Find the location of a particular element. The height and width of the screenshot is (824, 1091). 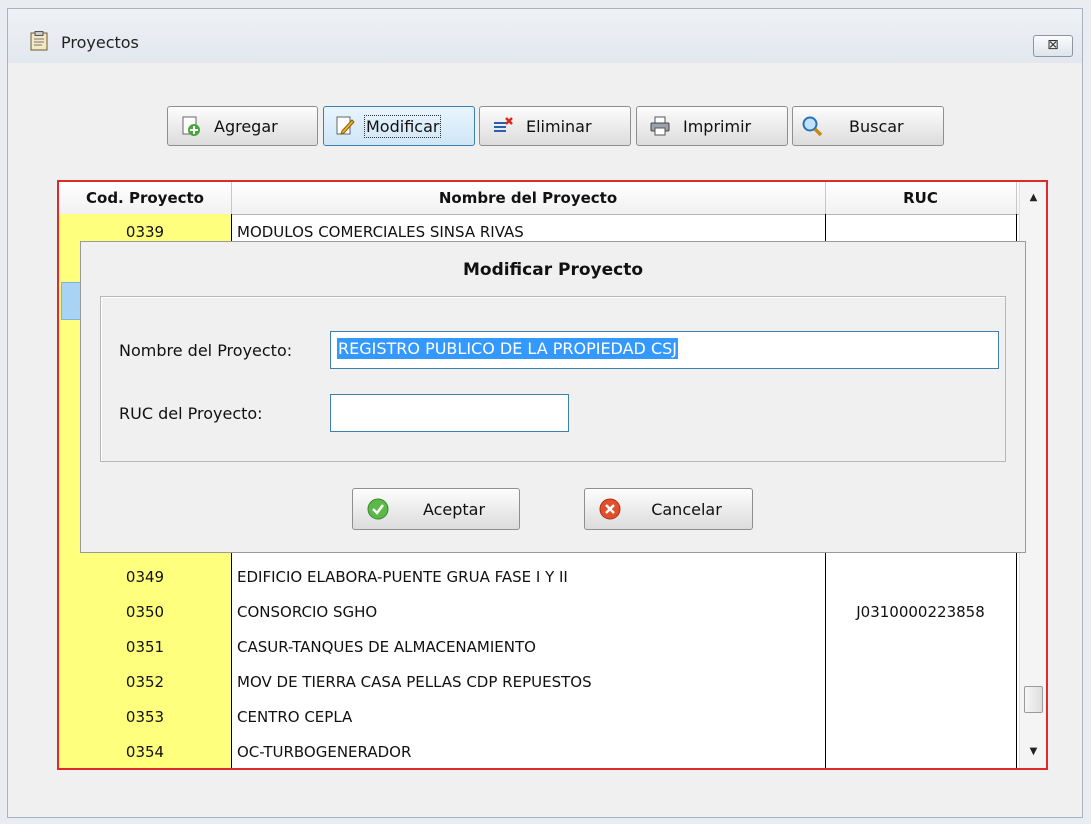

title-bar: Proyectos ⊠ is located at coordinates (545, 36).